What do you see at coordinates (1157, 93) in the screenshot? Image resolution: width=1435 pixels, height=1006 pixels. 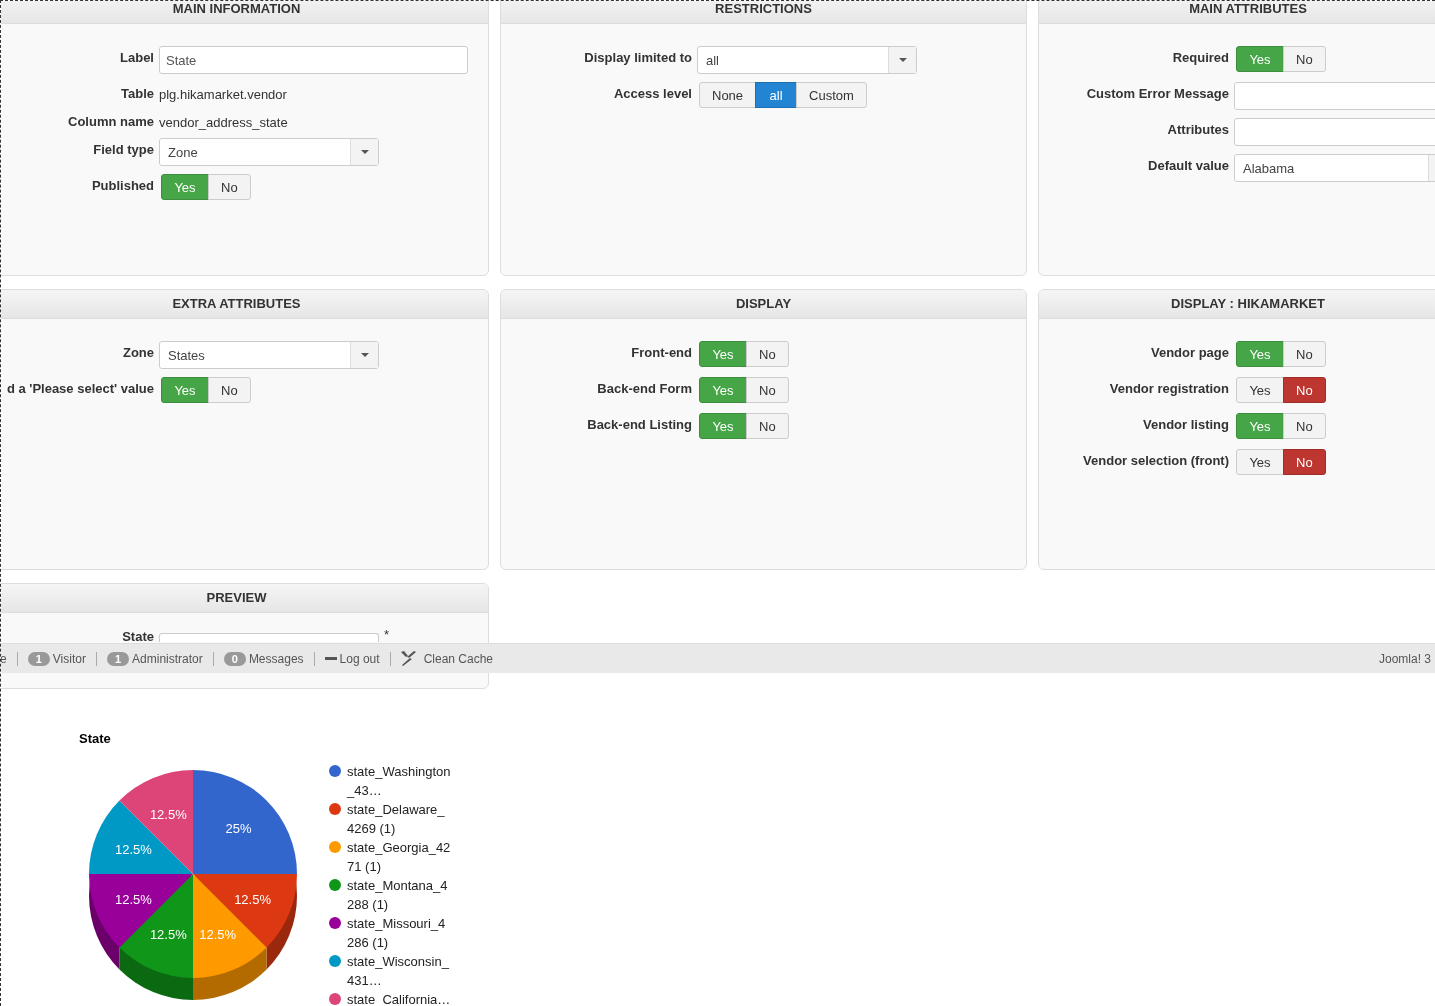 I see `field-label: Custom Error Message` at bounding box center [1157, 93].